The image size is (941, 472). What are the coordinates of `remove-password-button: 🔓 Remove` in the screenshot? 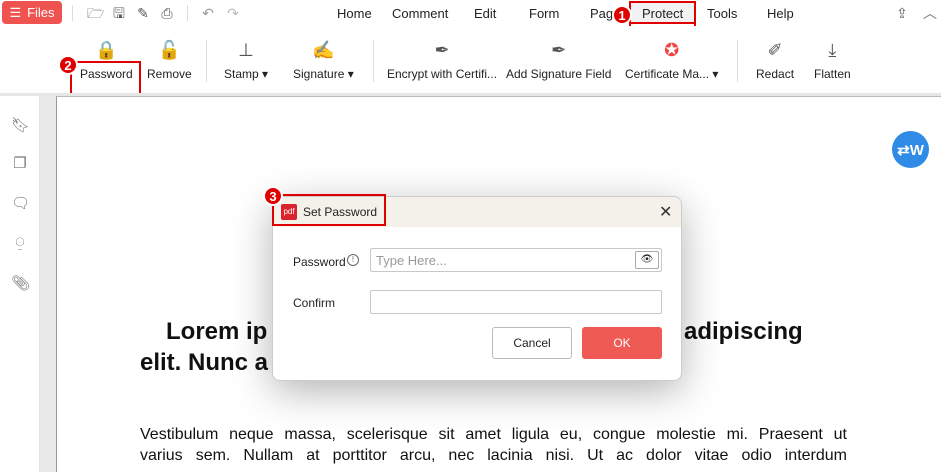 It's located at (169, 58).